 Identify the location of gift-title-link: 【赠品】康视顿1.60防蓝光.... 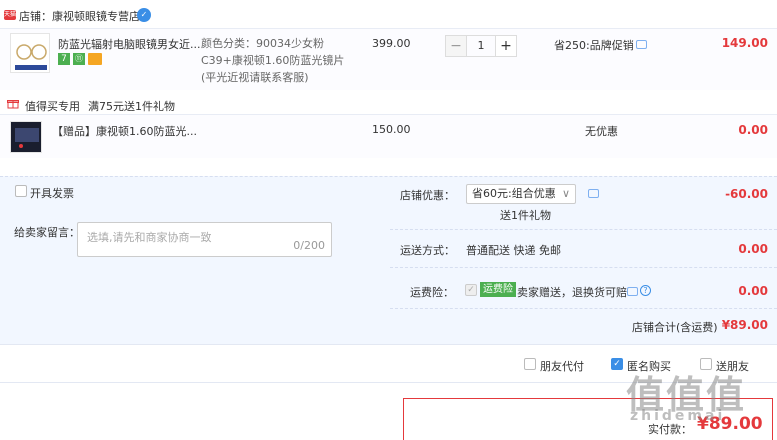
(124, 131).